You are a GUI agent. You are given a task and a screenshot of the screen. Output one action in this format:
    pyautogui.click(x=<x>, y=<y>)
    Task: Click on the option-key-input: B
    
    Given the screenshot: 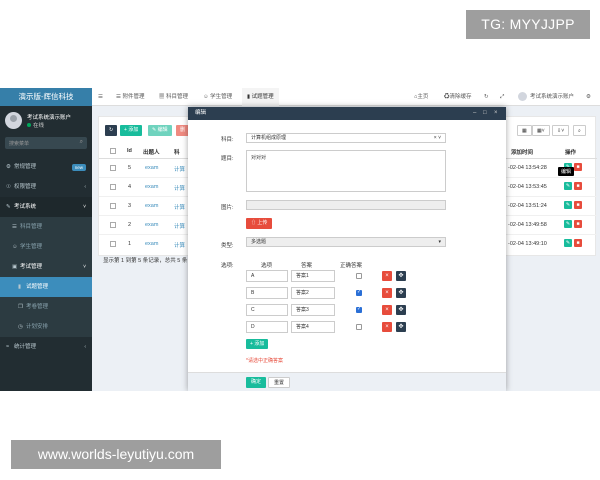 What is the action you would take?
    pyautogui.click(x=267, y=293)
    